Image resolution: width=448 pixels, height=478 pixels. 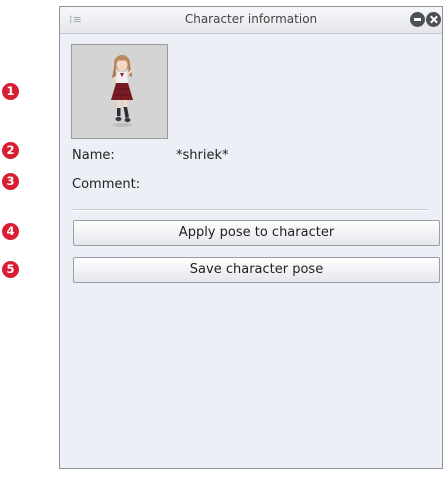 I want to click on apply-pose-button: Apply pose to character, so click(x=256, y=233).